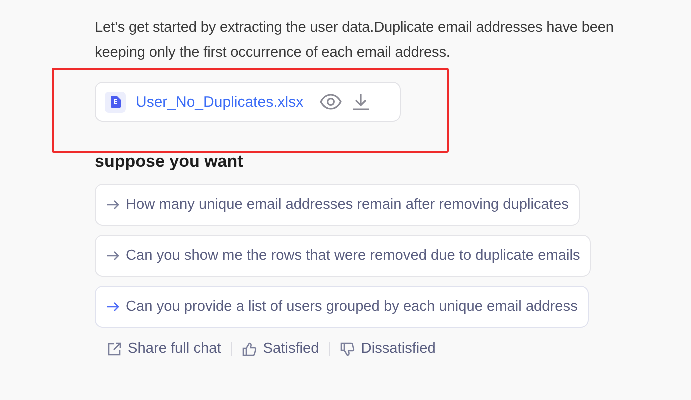  What do you see at coordinates (348, 349) in the screenshot?
I see `thumbs-down-icon` at bounding box center [348, 349].